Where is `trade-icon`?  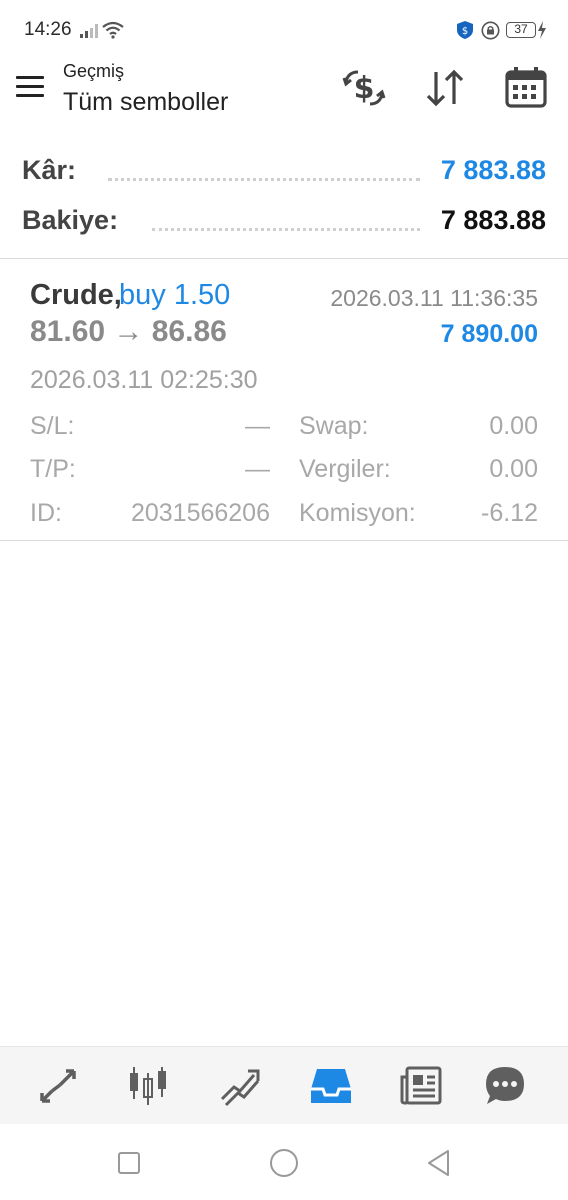 trade-icon is located at coordinates (240, 1086).